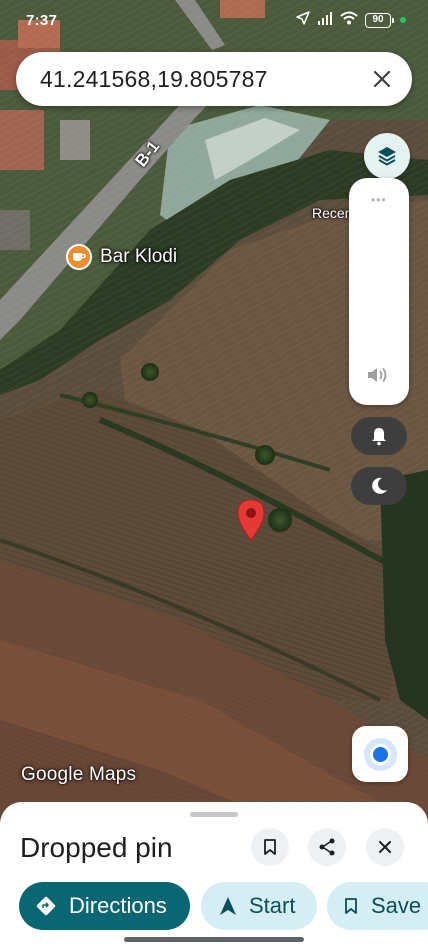 The image size is (428, 950). Describe the element at coordinates (303, 20) in the screenshot. I see `location-arrow-icon` at that location.